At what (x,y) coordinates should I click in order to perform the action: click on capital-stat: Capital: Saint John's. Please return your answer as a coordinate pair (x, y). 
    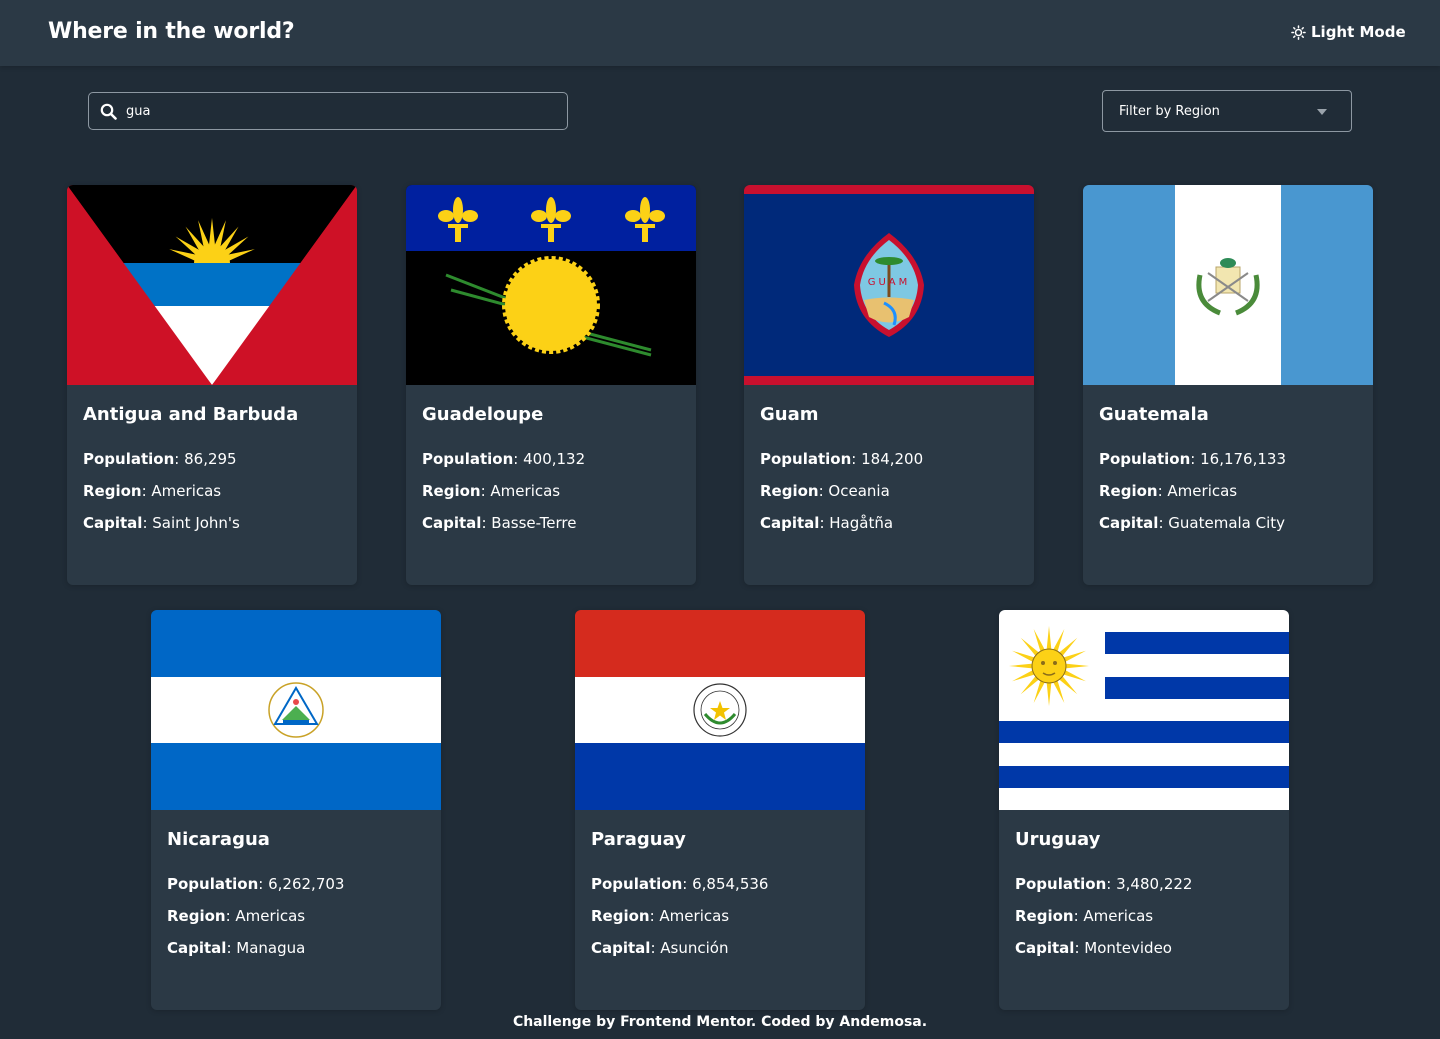
    Looking at the image, I should click on (161, 523).